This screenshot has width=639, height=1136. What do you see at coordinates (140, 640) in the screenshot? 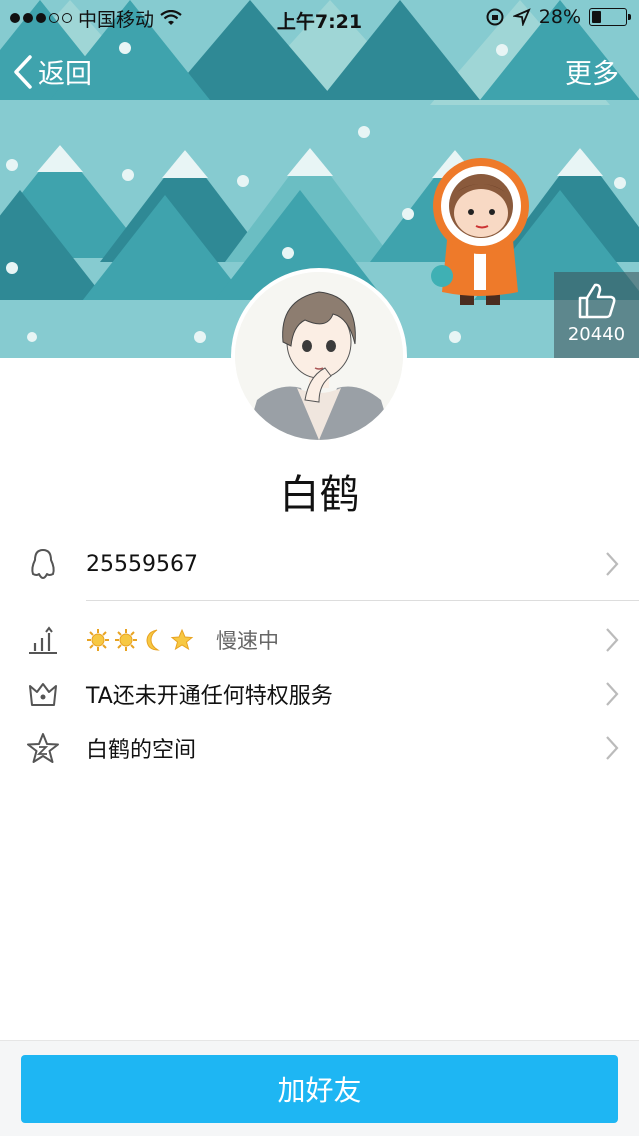
I see `level-badges` at bounding box center [140, 640].